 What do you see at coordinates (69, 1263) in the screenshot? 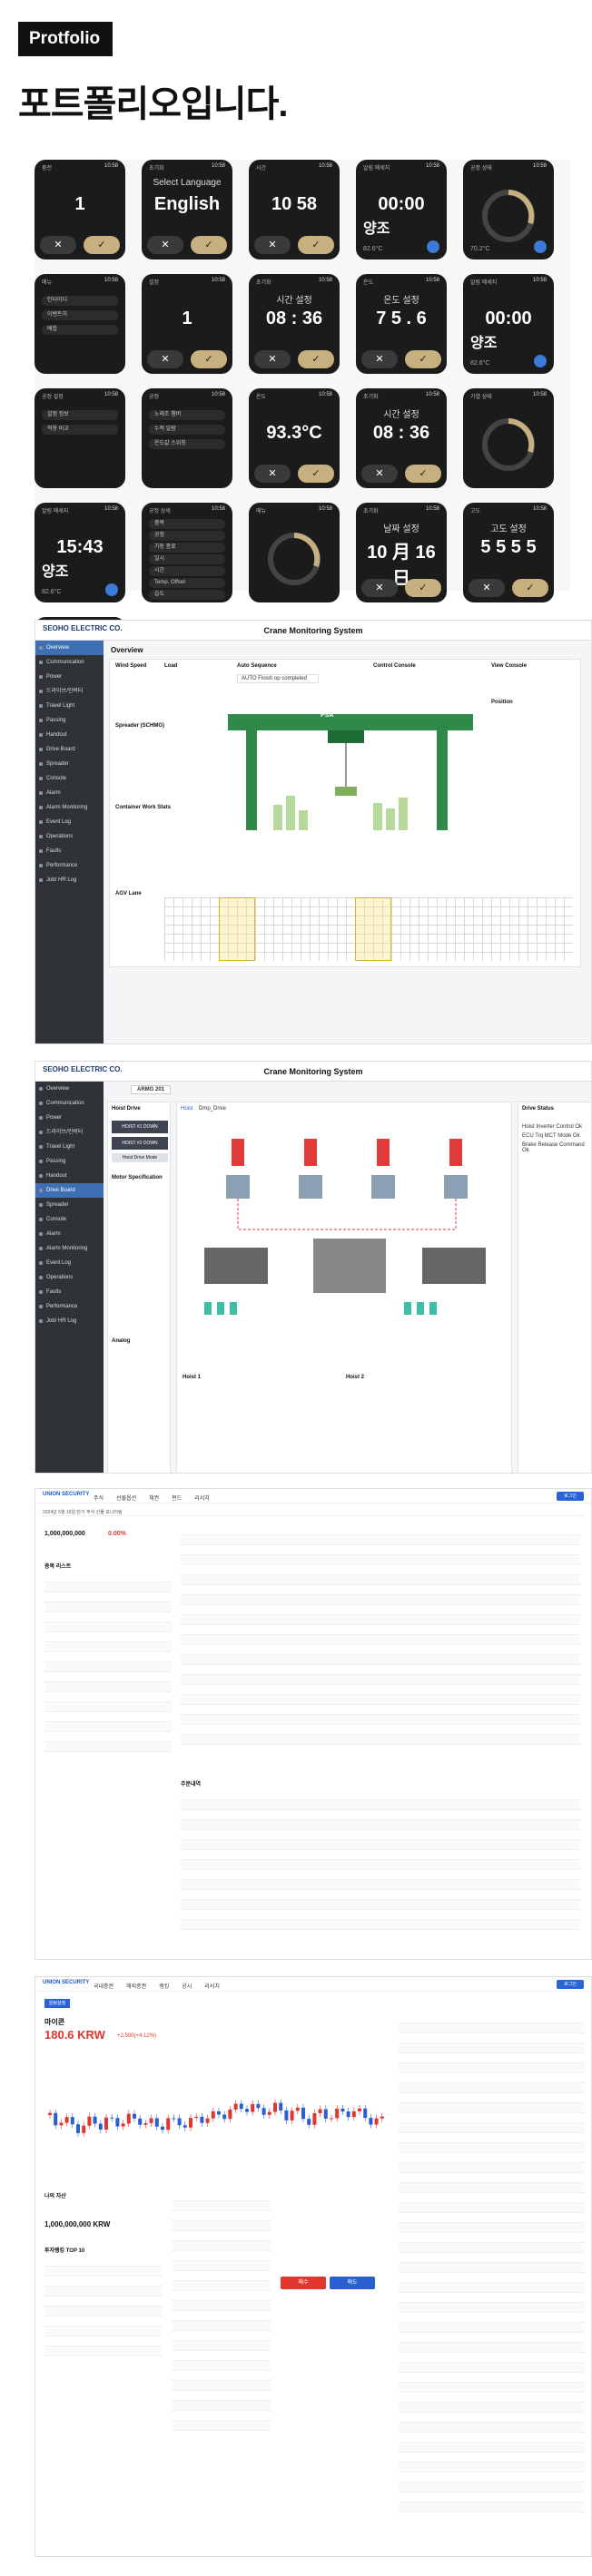
I see `sidebar-item: Event Log` at bounding box center [69, 1263].